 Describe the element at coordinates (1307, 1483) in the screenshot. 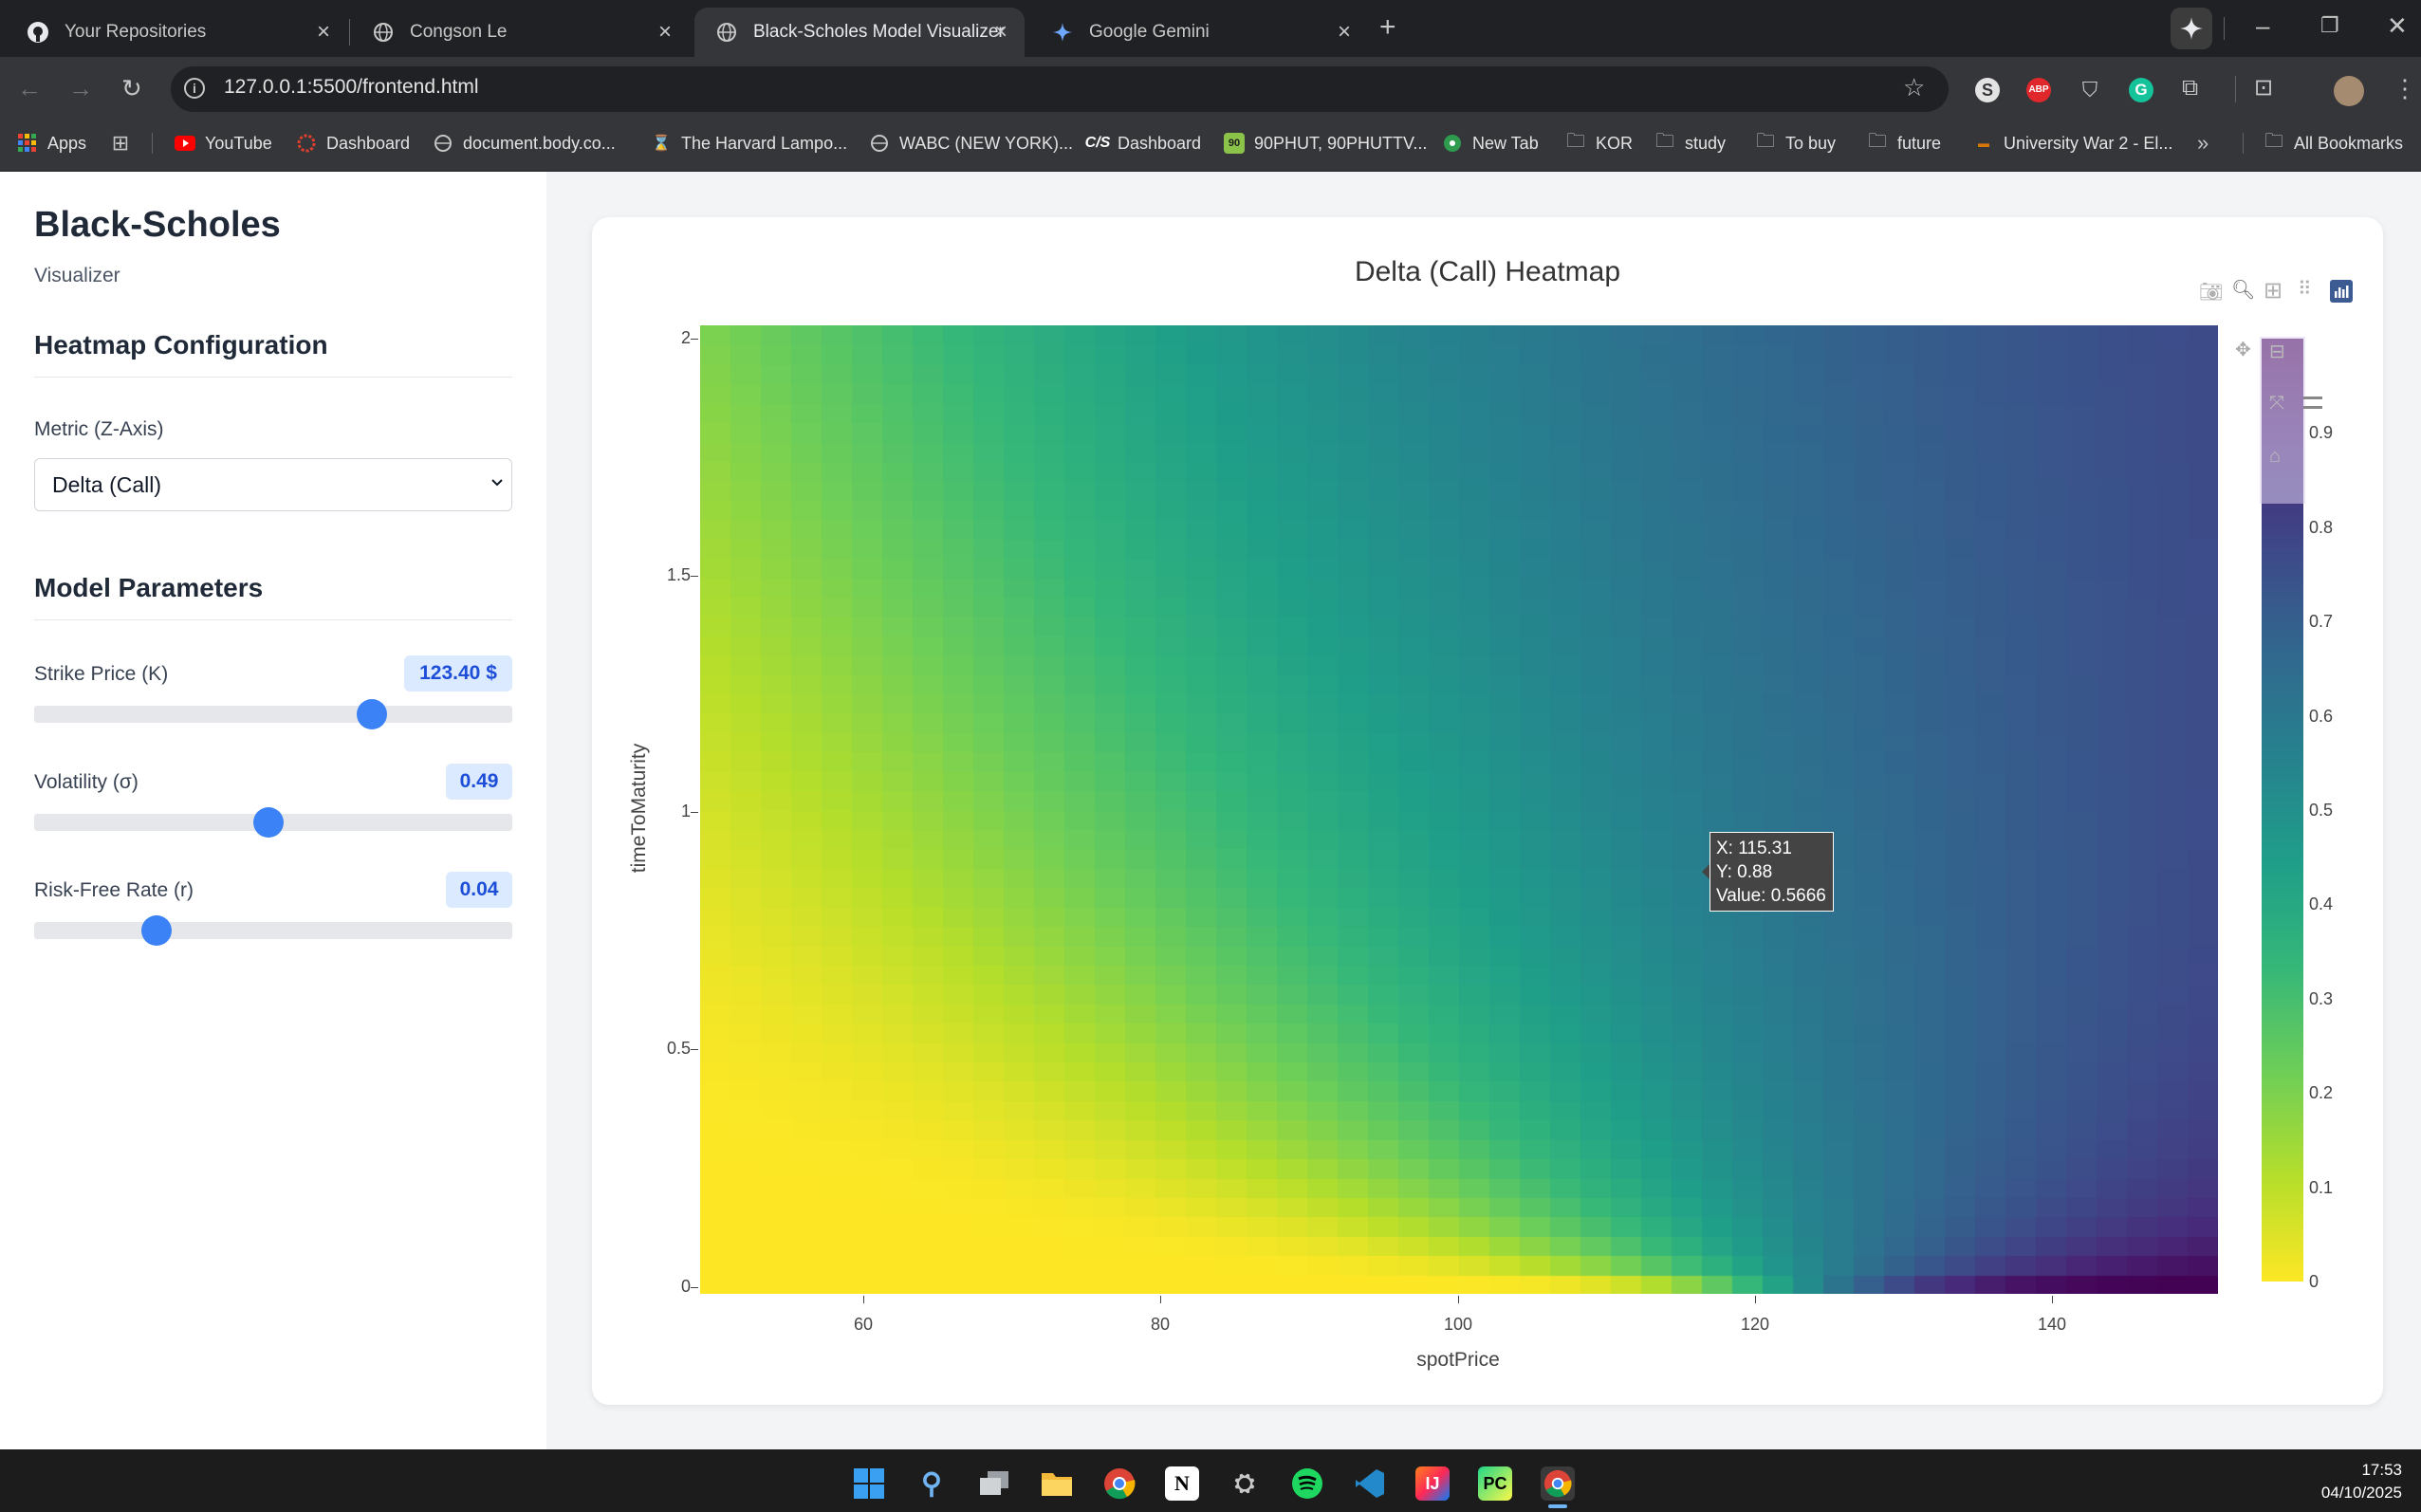

I see `spotify-icon` at that location.